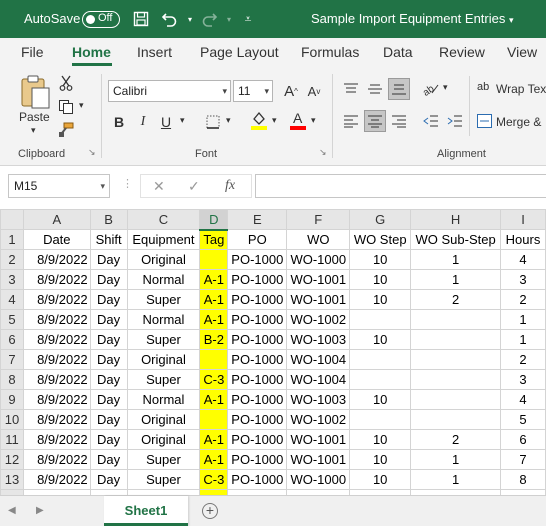 Image resolution: width=546 pixels, height=526 pixels. I want to click on row-header: 10, so click(12, 419).